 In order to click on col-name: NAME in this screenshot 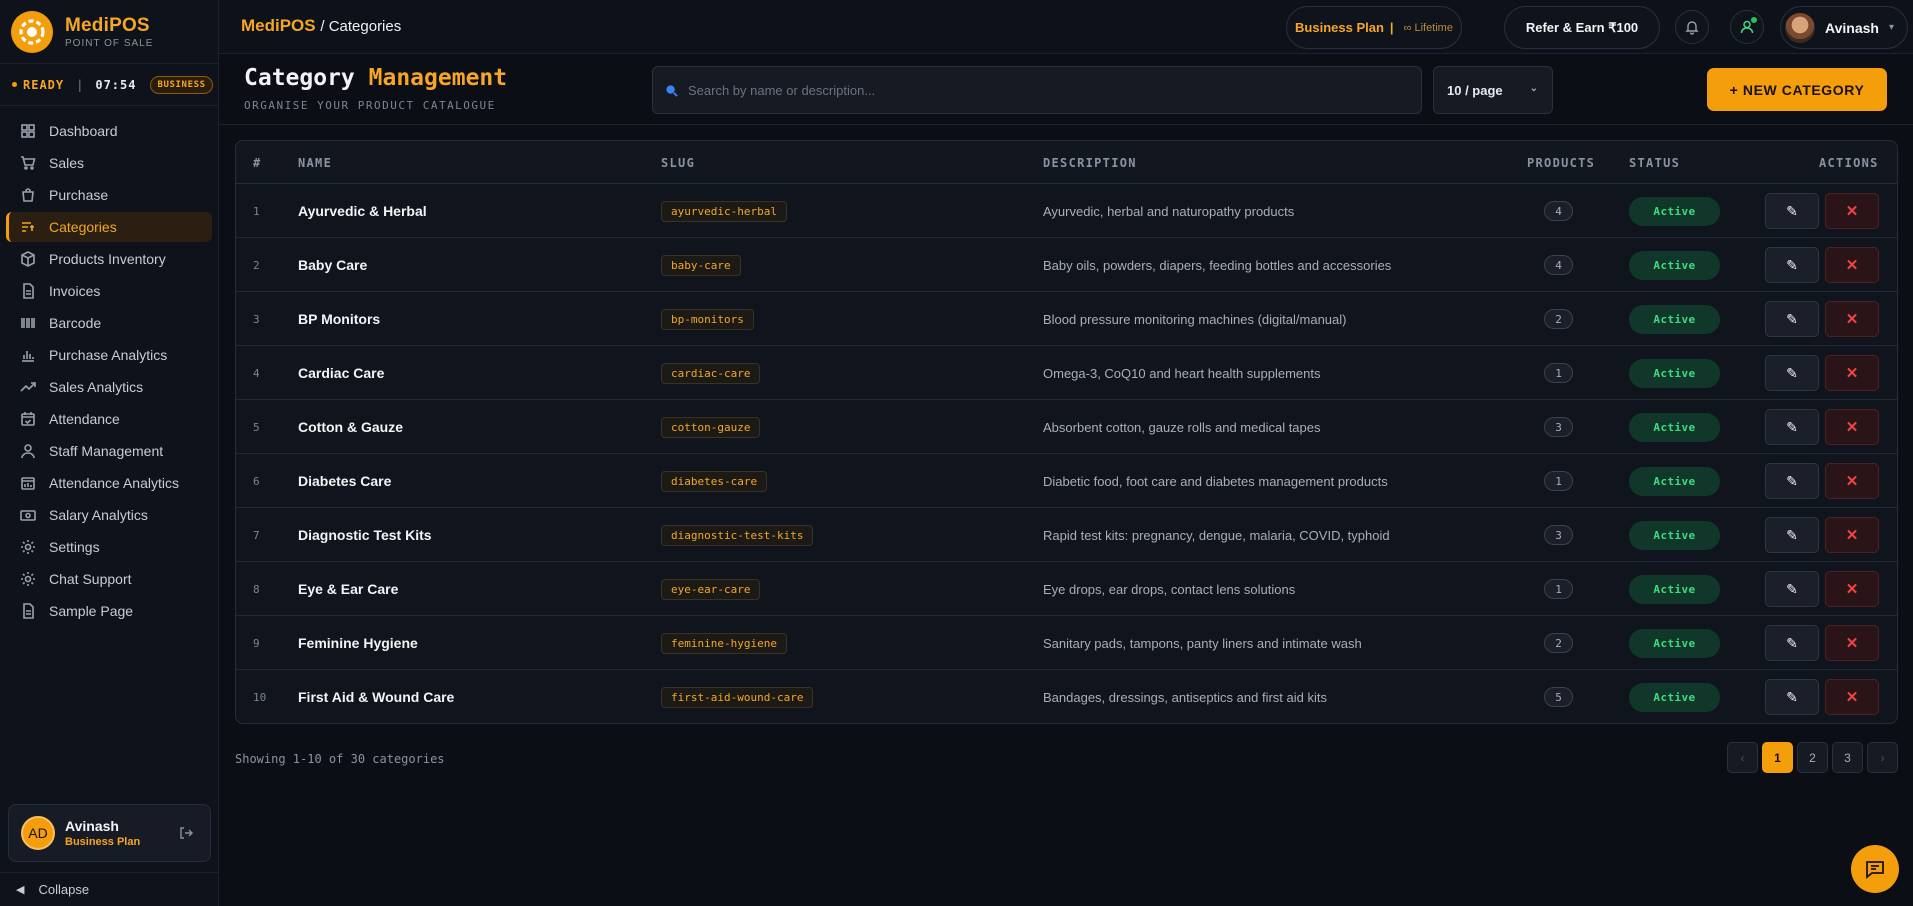, I will do `click(315, 163)`.